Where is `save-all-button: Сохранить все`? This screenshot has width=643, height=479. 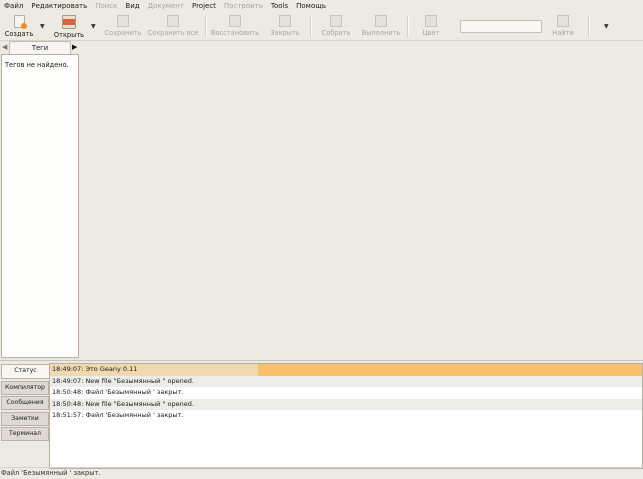
save-all-button: Сохранить все is located at coordinates (173, 26).